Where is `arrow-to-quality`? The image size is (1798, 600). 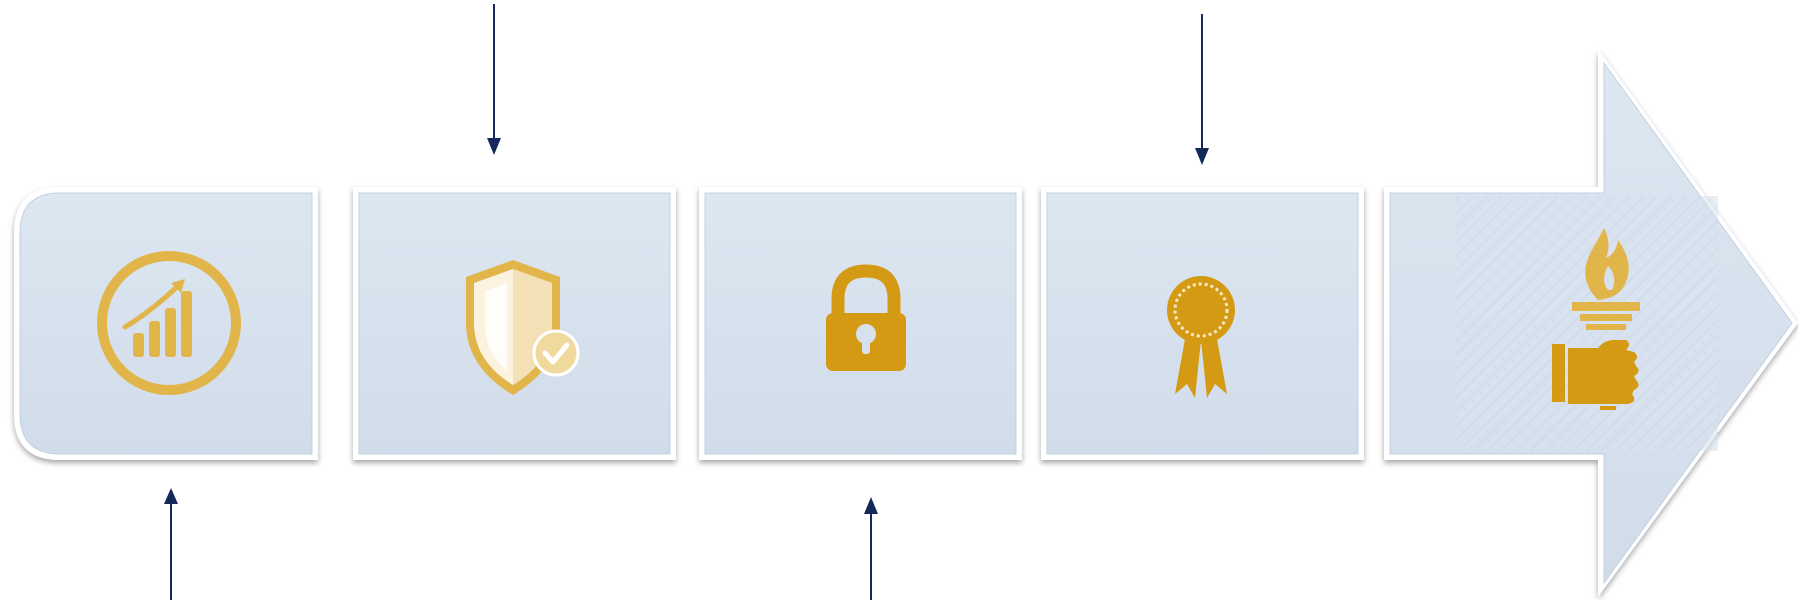
arrow-to-quality is located at coordinates (1202, 89).